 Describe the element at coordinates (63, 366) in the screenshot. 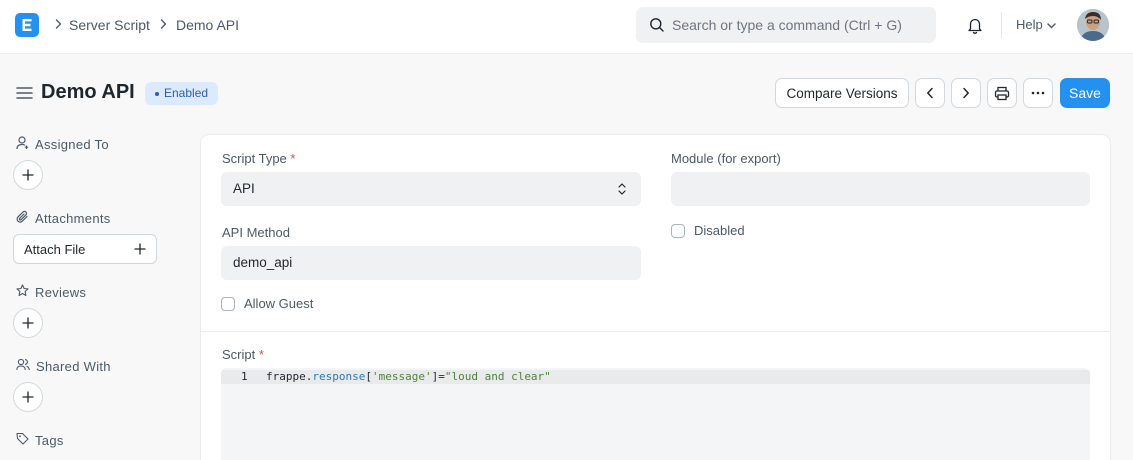

I see `shared-with-label: Shared With` at that location.